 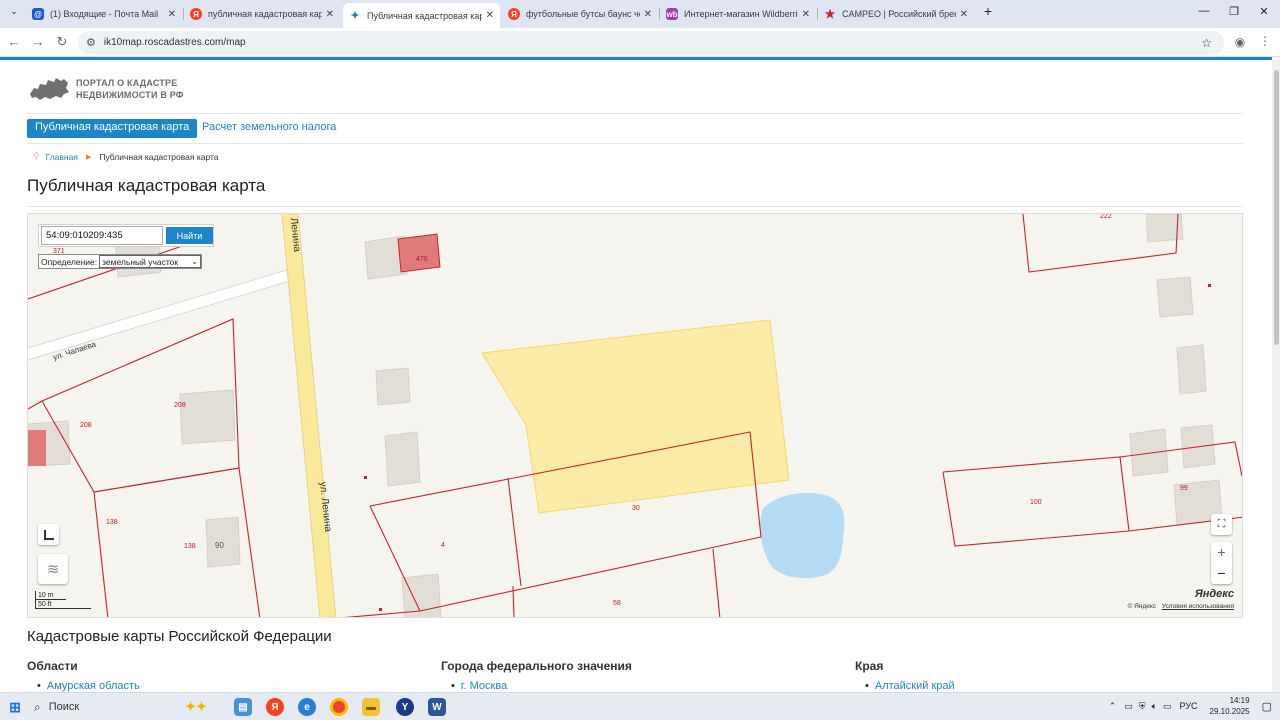 What do you see at coordinates (262, 14) in the screenshot?
I see `browser-tab-yandex-search: Я публичная кадастровая карта ✕` at bounding box center [262, 14].